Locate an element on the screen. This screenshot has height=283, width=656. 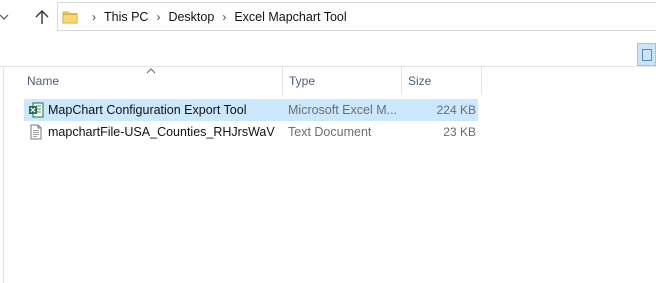
file-size: 23 KB is located at coordinates (459, 132).